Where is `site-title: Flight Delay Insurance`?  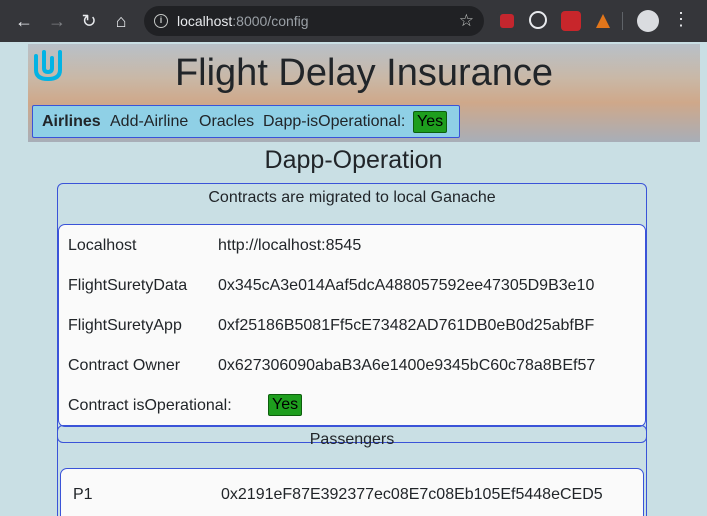
site-title: Flight Delay Insurance is located at coordinates (364, 73).